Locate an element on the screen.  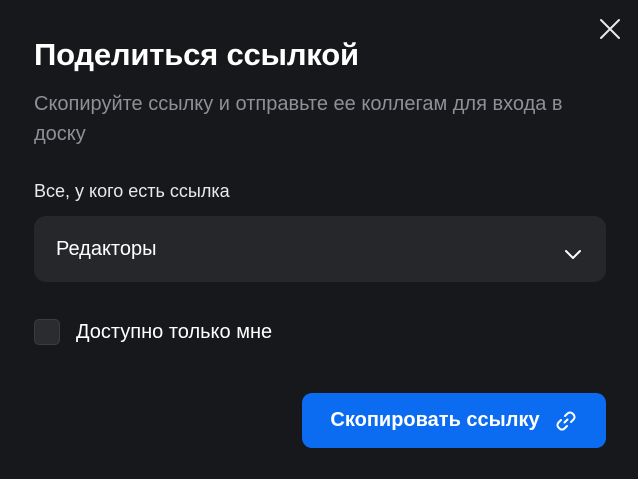
dialog-title: Поделиться ссылкой is located at coordinates (196, 54).